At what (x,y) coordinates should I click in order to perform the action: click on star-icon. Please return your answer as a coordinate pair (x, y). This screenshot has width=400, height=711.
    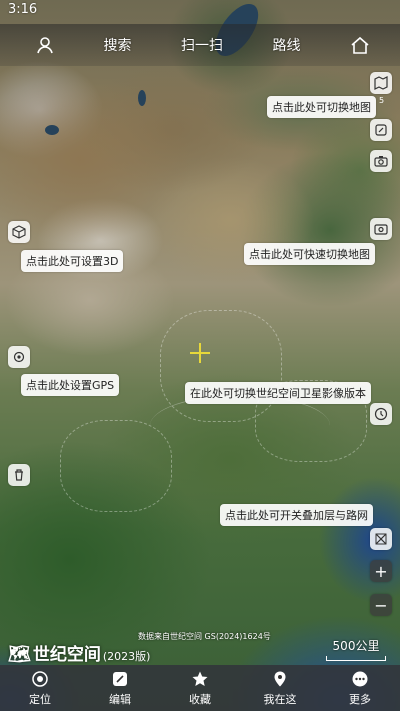
    Looking at the image, I should click on (200, 678).